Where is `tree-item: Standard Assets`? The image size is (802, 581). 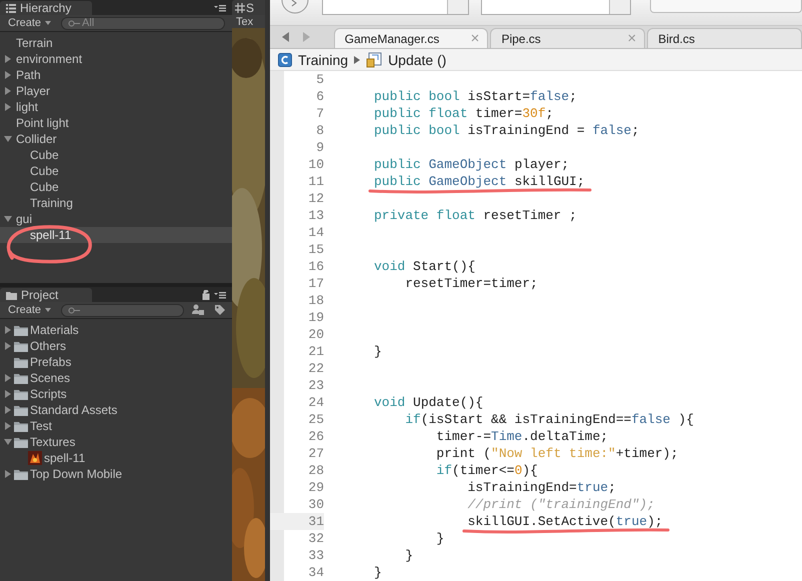
tree-item: Standard Assets is located at coordinates (116, 410).